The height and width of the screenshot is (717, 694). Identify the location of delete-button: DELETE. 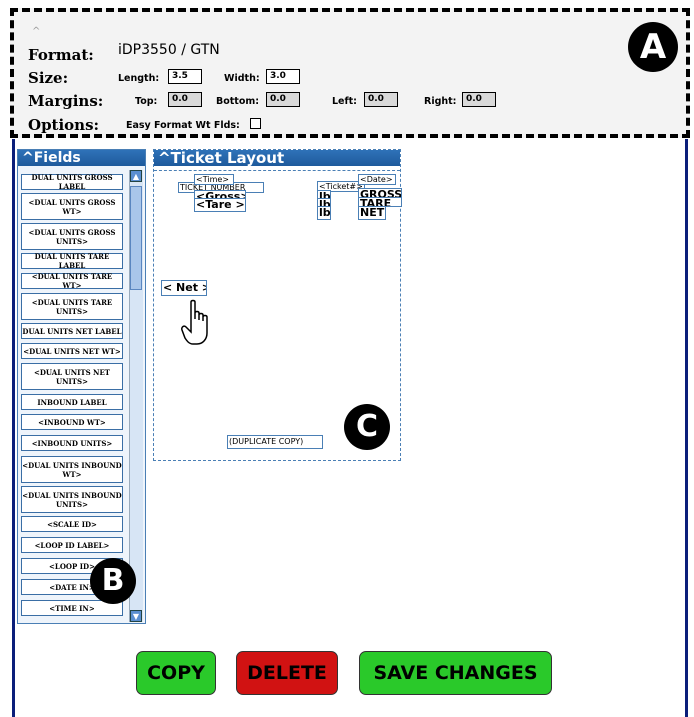
(287, 673).